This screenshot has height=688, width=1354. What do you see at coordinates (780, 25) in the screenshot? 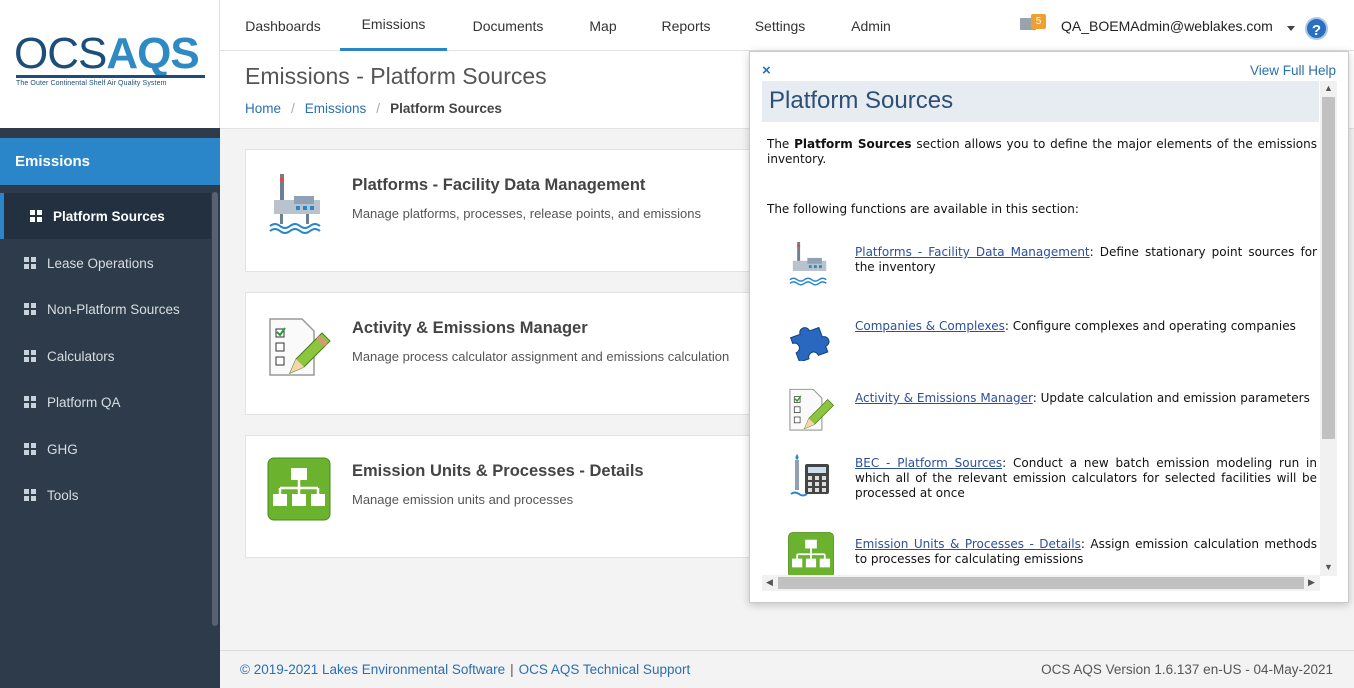
I see `tab-settings: Settings` at bounding box center [780, 25].